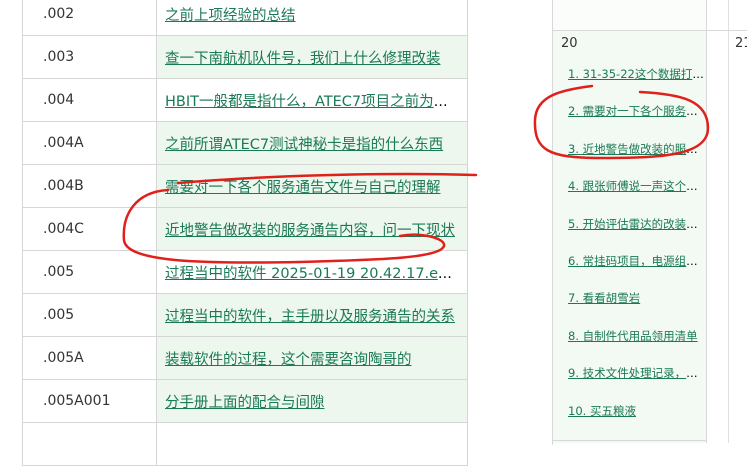 Image resolution: width=747 pixels, height=466 pixels. What do you see at coordinates (310, 317) in the screenshot?
I see `task-link: 过程当中的软件，主手册以及服务通告的关系` at bounding box center [310, 317].